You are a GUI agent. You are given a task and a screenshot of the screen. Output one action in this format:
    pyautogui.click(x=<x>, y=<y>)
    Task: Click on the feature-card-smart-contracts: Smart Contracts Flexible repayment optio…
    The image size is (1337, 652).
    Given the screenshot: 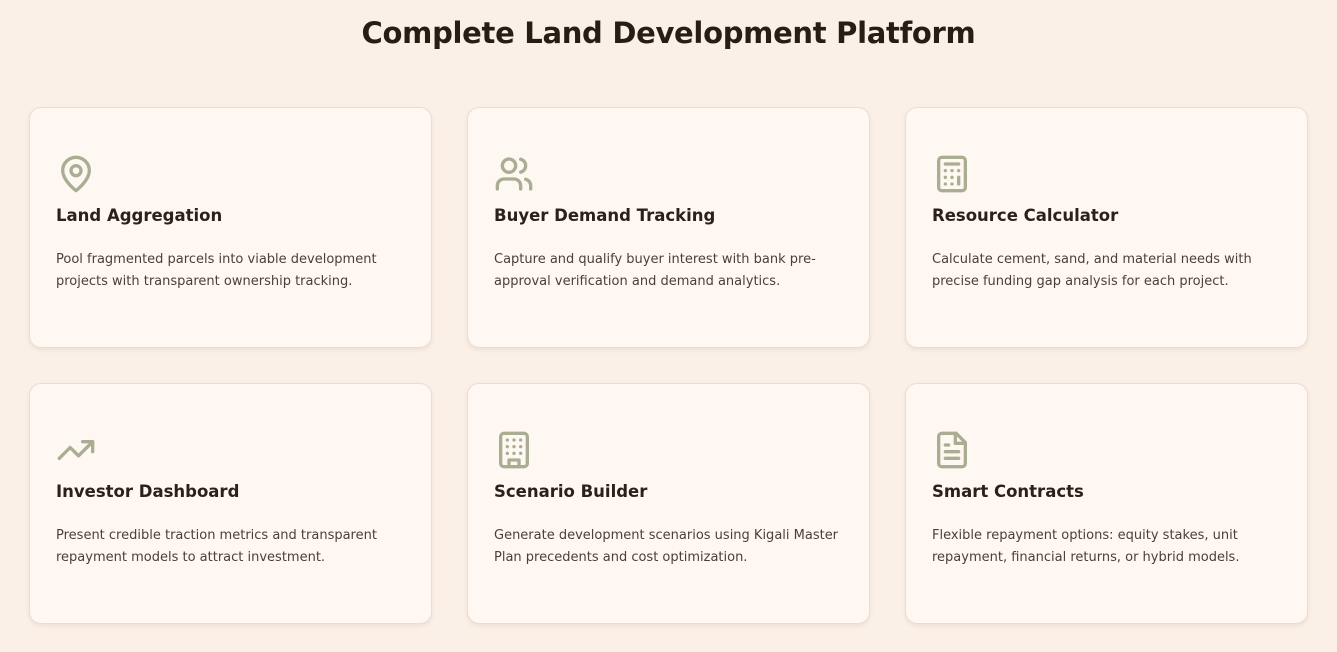 What is the action you would take?
    pyautogui.click(x=1106, y=503)
    